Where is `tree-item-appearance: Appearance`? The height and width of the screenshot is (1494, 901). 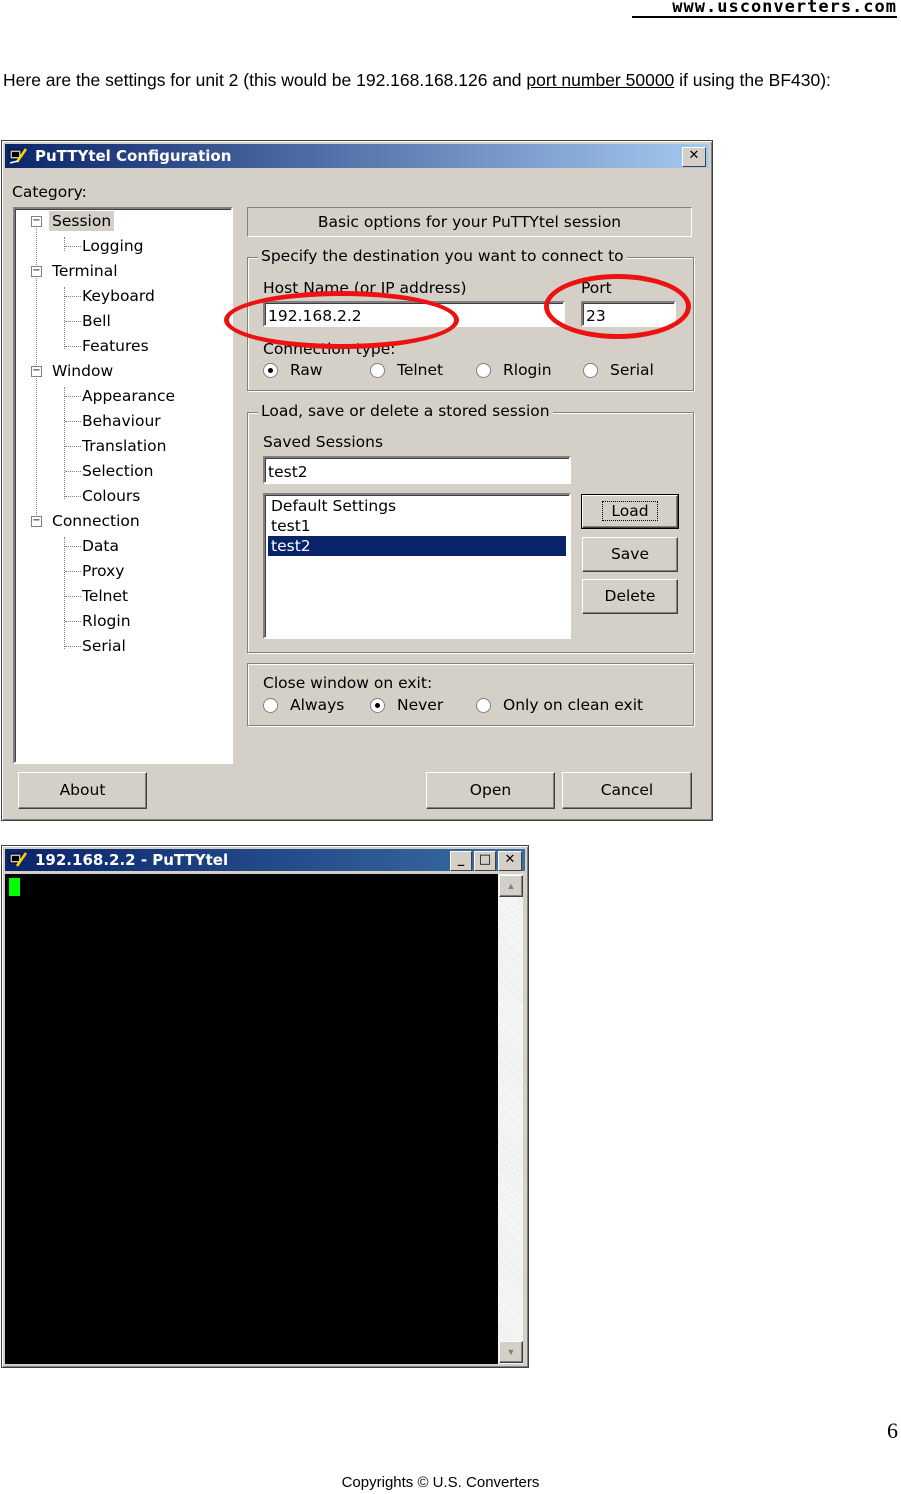
tree-item-appearance: Appearance is located at coordinates (128, 396).